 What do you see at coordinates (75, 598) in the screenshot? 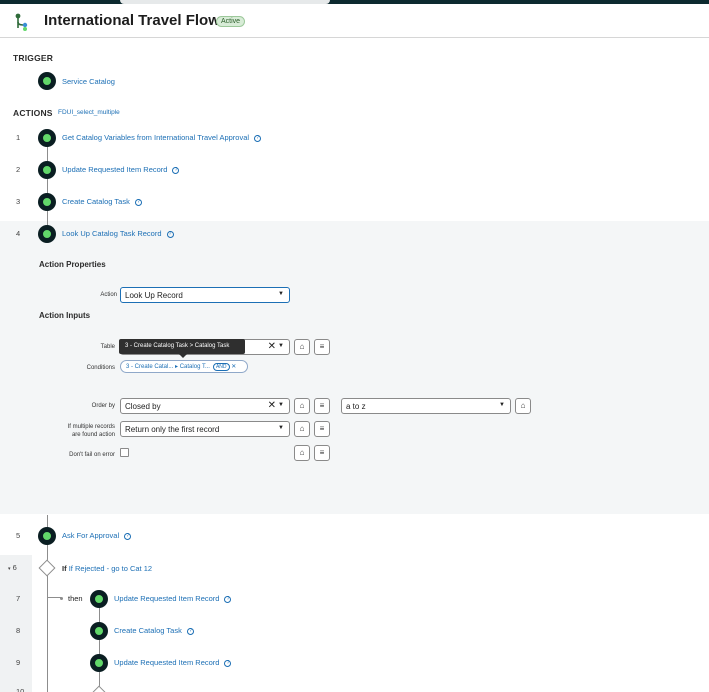
I see `then-label: then` at bounding box center [75, 598].